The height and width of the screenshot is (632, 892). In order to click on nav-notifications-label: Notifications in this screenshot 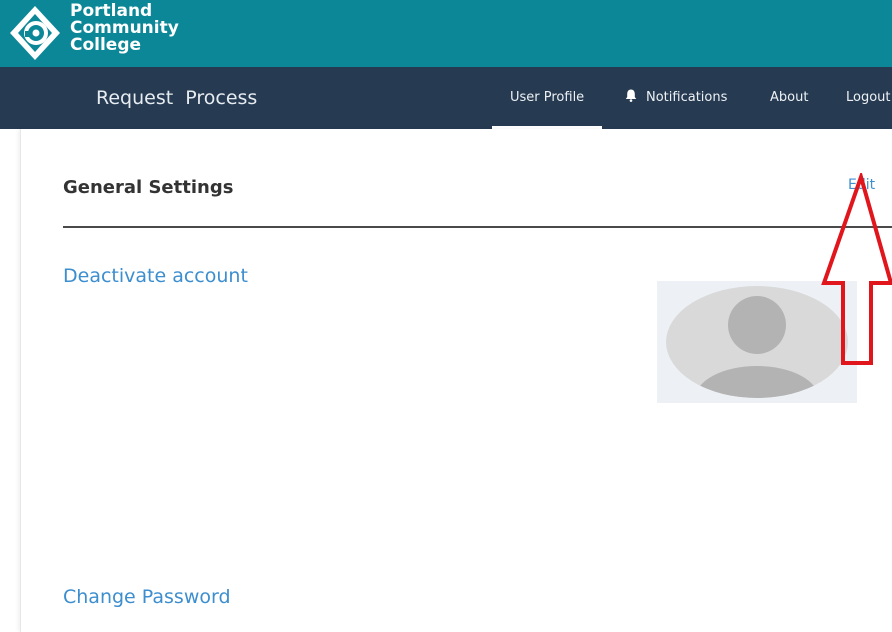, I will do `click(687, 97)`.